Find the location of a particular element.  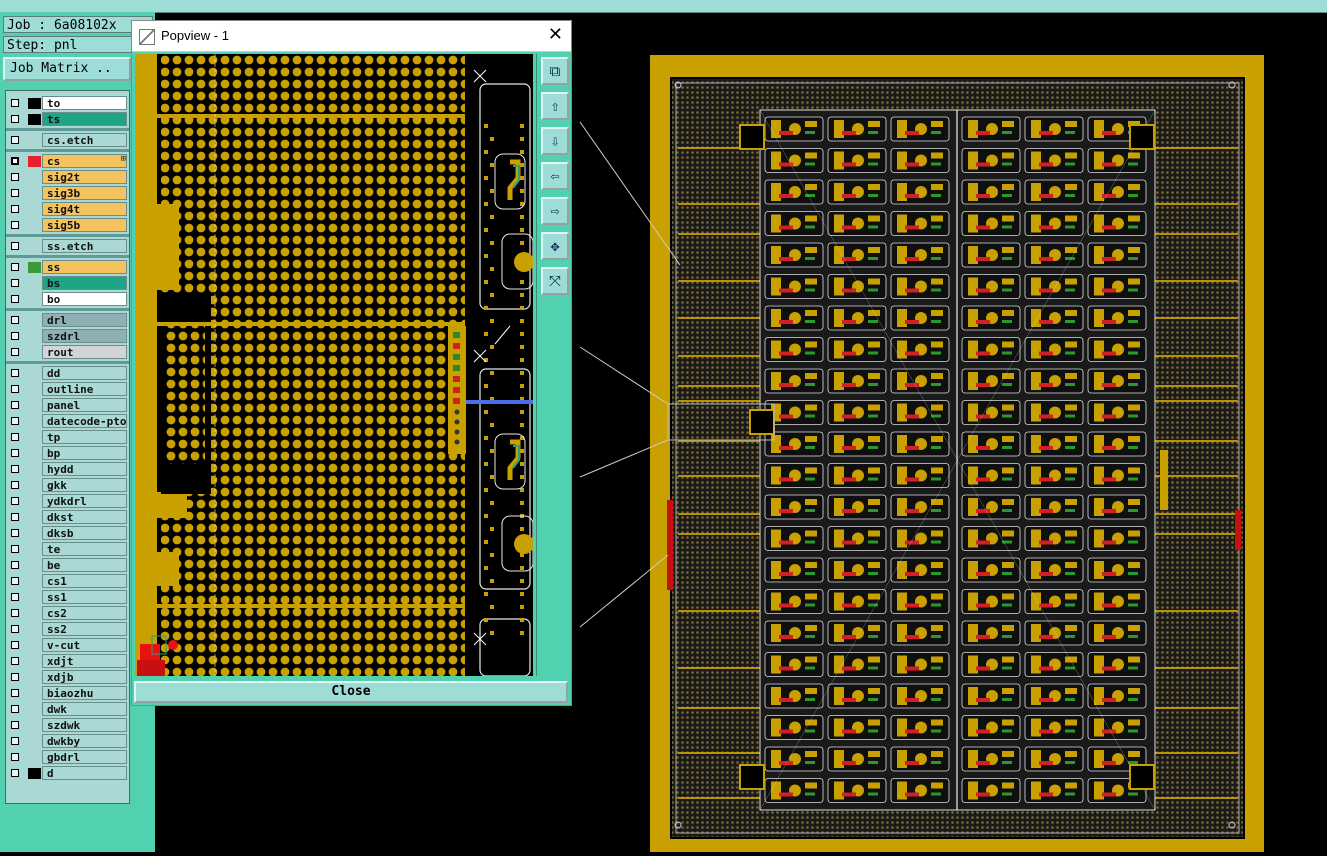

layer-name: be is located at coordinates (84, 565).